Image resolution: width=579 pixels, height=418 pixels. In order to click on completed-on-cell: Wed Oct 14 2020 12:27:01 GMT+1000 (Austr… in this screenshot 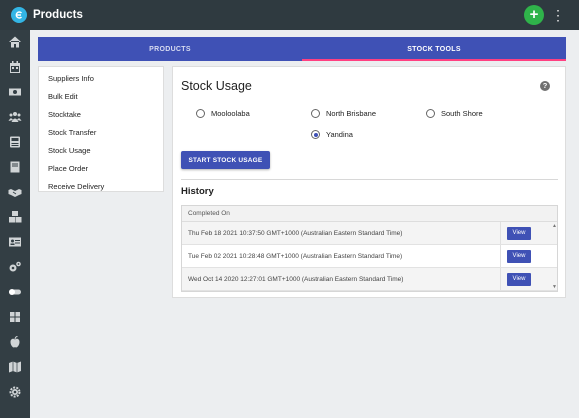, I will do `click(296, 279)`.